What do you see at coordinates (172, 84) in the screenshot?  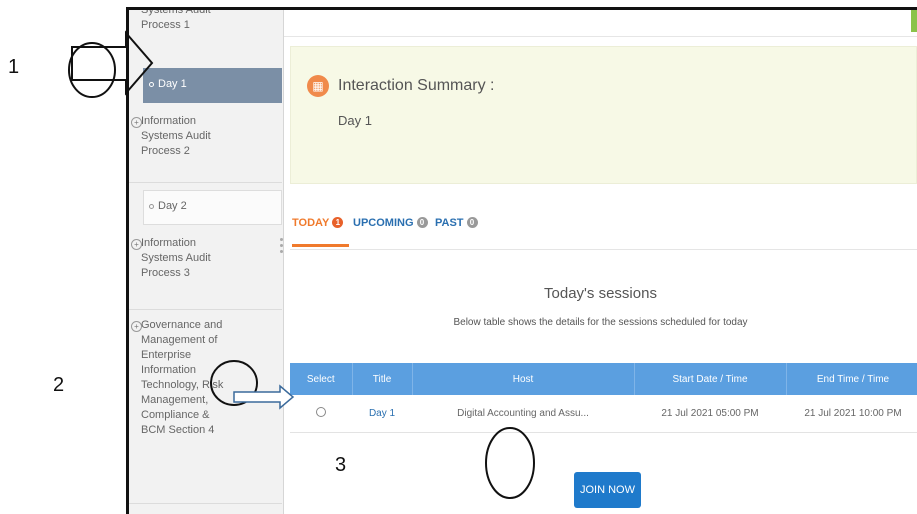 I see `sidebar-item-label: Day 1` at bounding box center [172, 84].